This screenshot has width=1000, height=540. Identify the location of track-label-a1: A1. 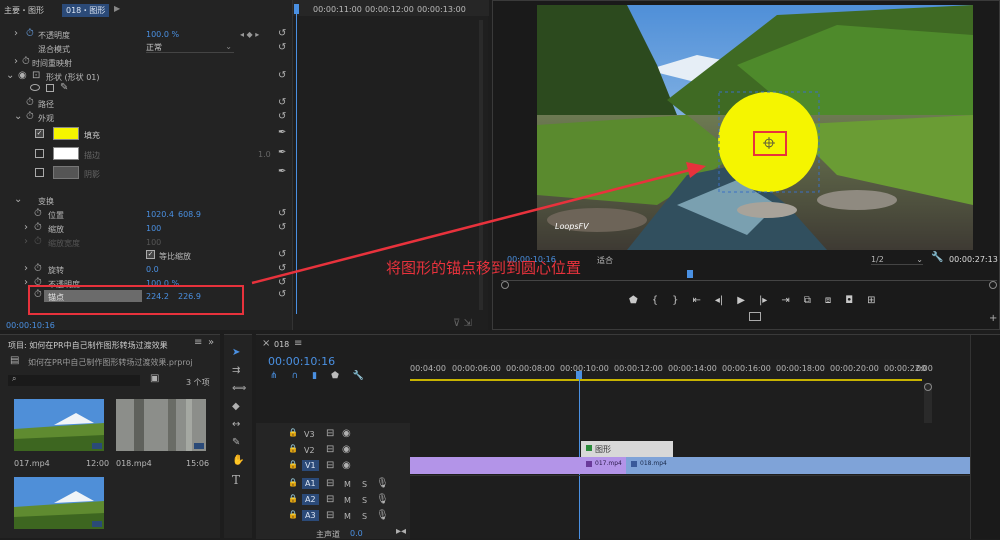
(310, 483).